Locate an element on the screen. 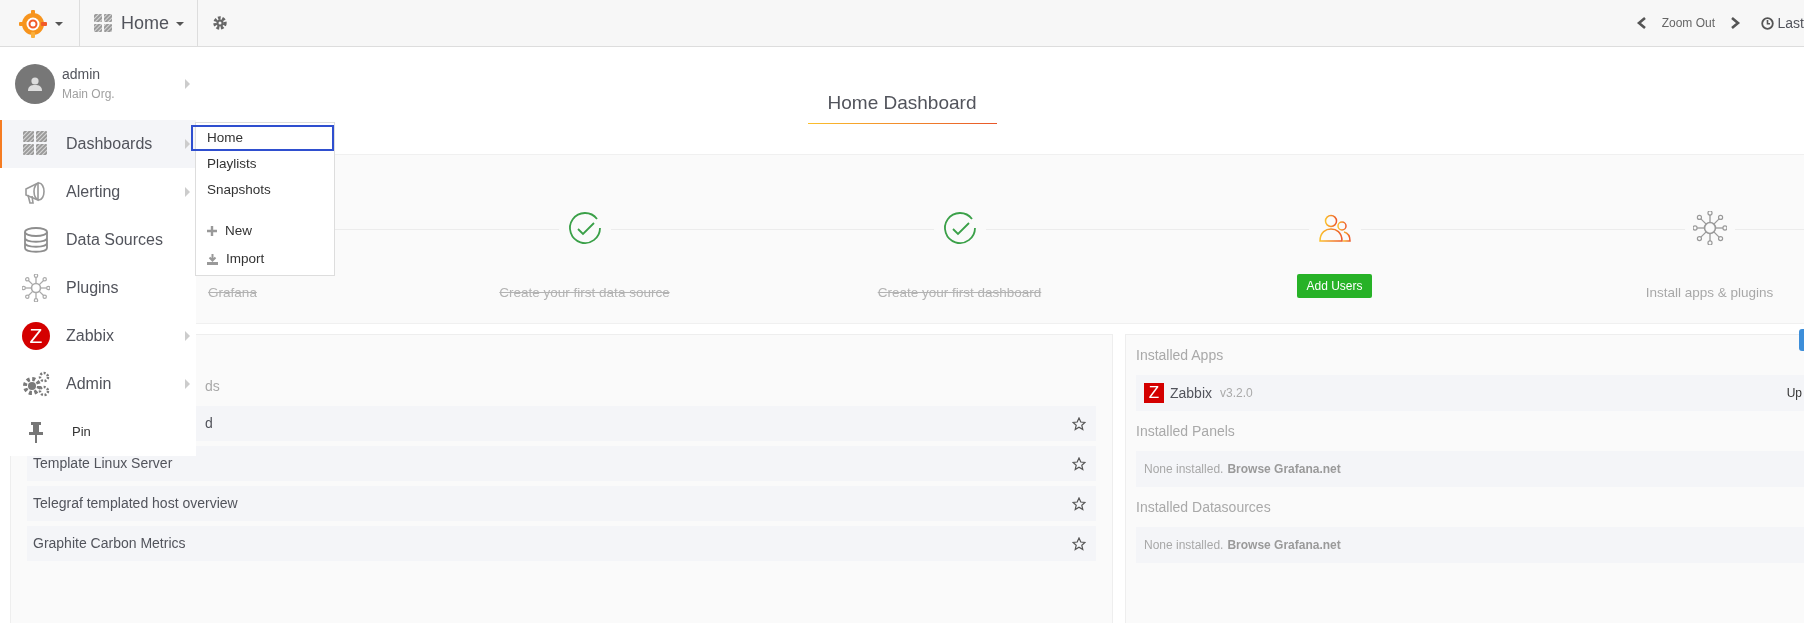 This screenshot has height=623, width=1804. user-icon is located at coordinates (35, 83).